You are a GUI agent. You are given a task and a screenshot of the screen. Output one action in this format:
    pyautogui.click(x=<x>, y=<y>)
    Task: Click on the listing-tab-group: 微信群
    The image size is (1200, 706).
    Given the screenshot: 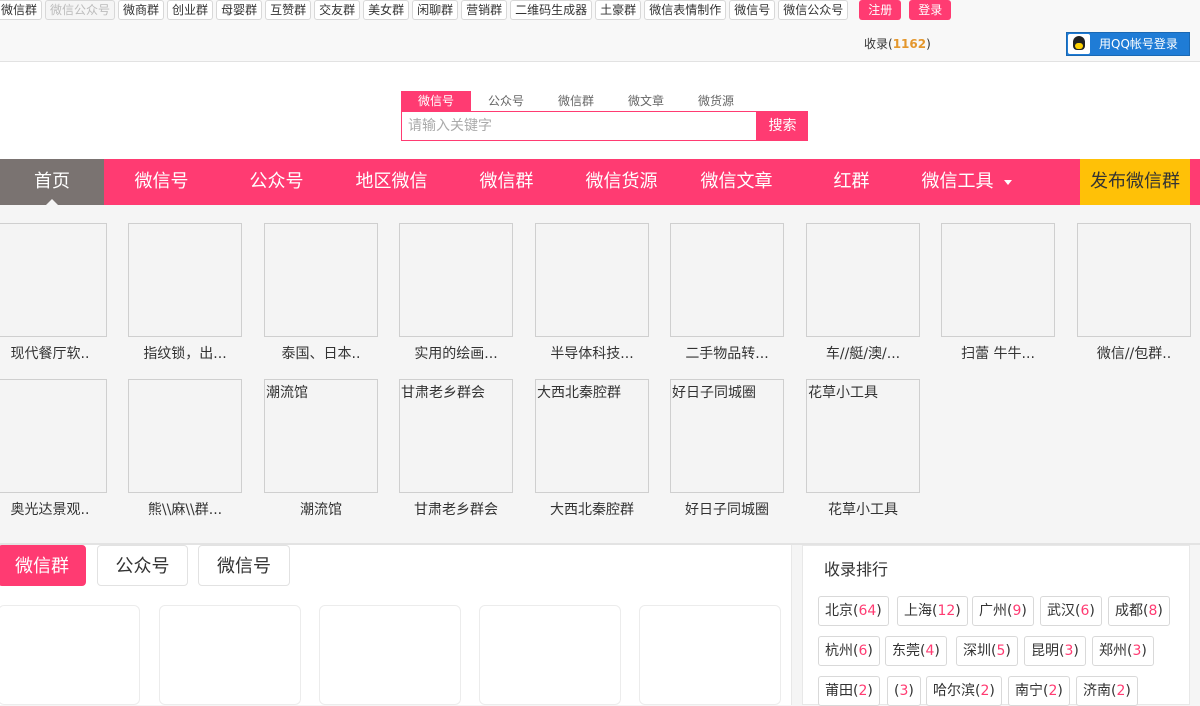 What is the action you would take?
    pyautogui.click(x=43, y=565)
    